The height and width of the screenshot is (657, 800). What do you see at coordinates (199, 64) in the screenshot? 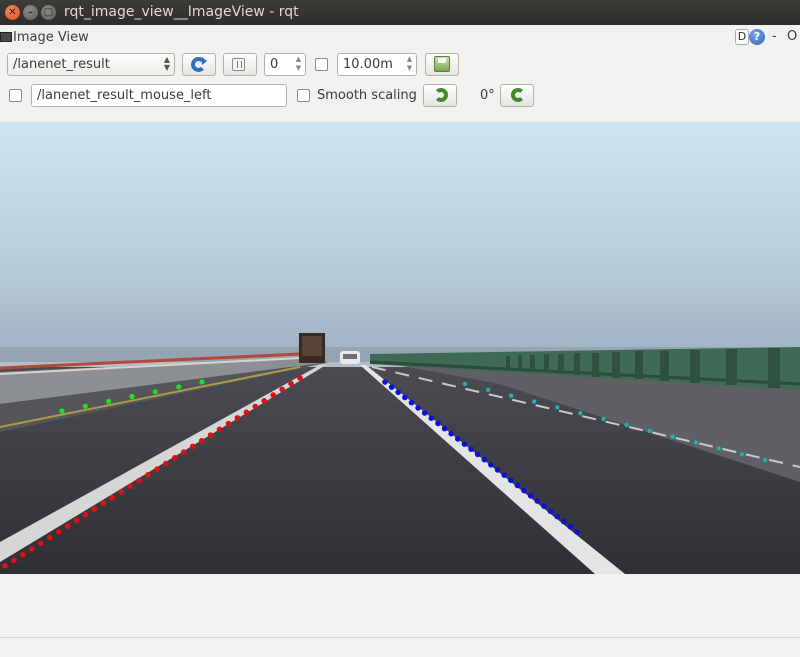
I see `refresh-topics-button` at bounding box center [199, 64].